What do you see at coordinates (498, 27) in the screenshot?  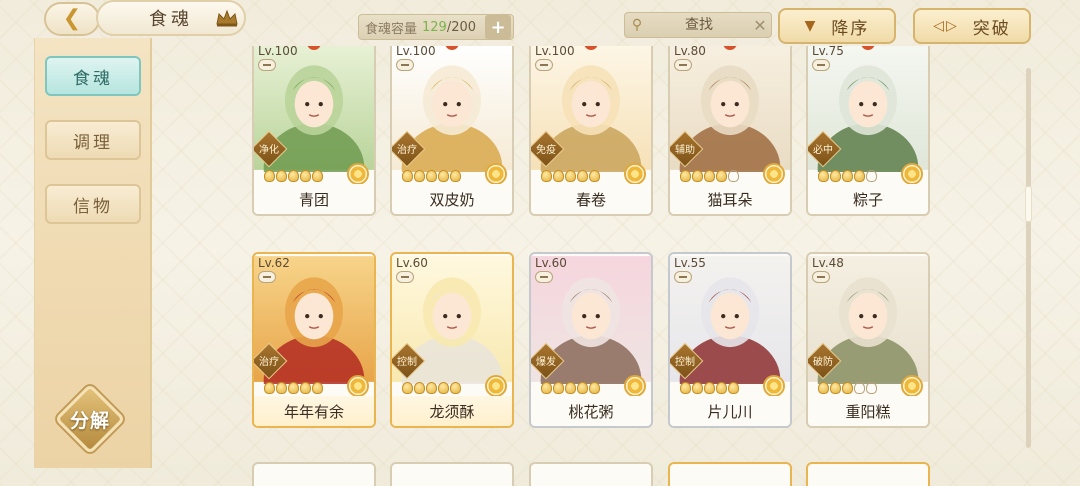 I see `expand-capacity-button: +` at bounding box center [498, 27].